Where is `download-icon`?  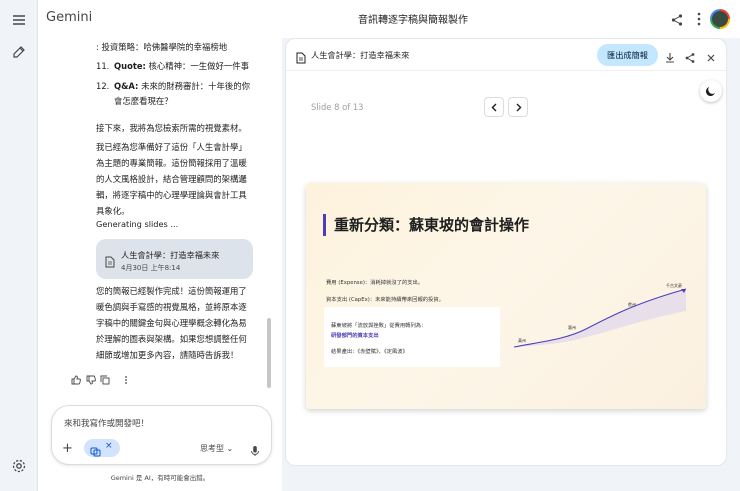
download-icon is located at coordinates (670, 56).